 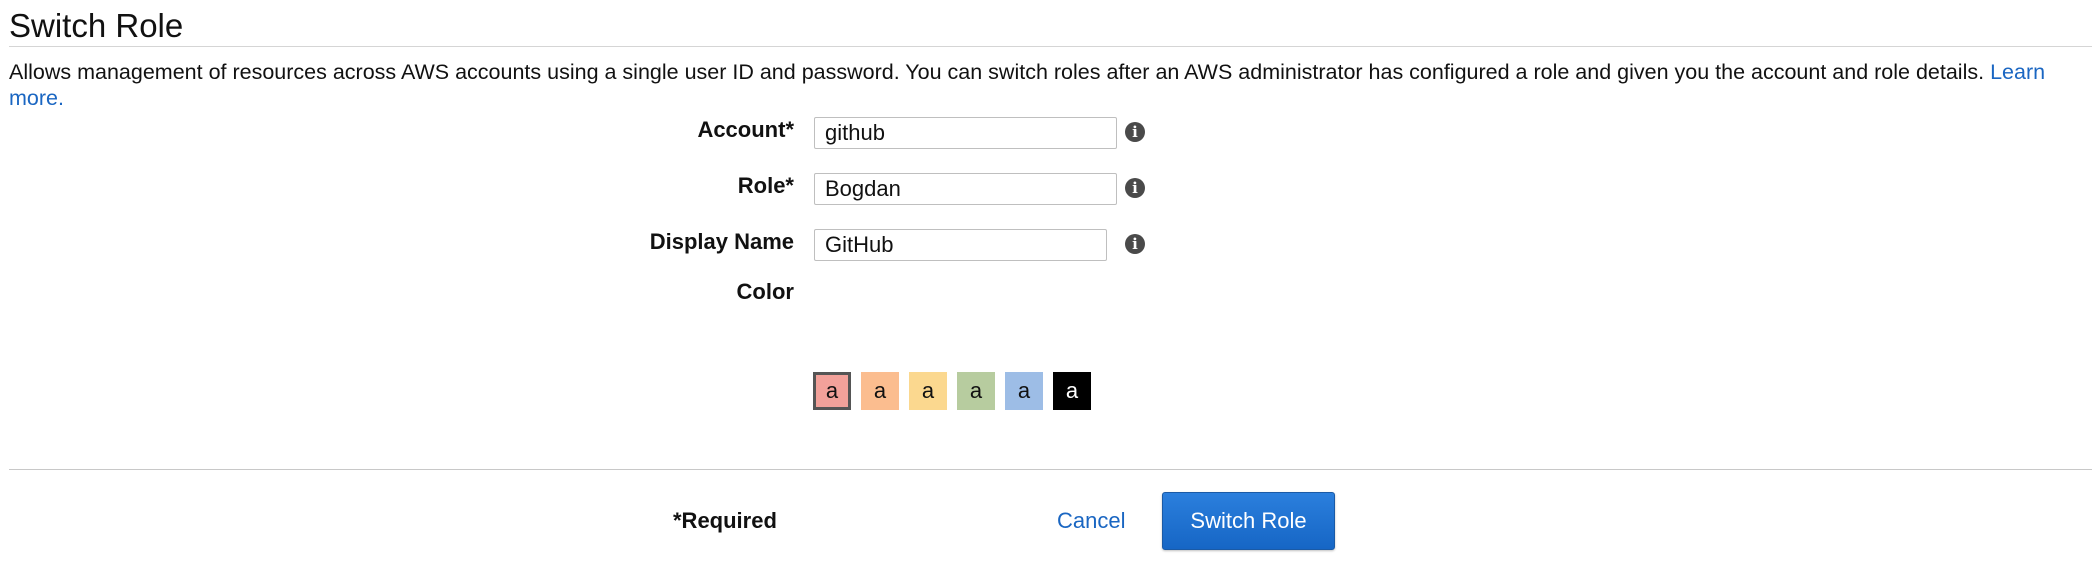 I want to click on color-swatch-black: a, so click(x=1072, y=391).